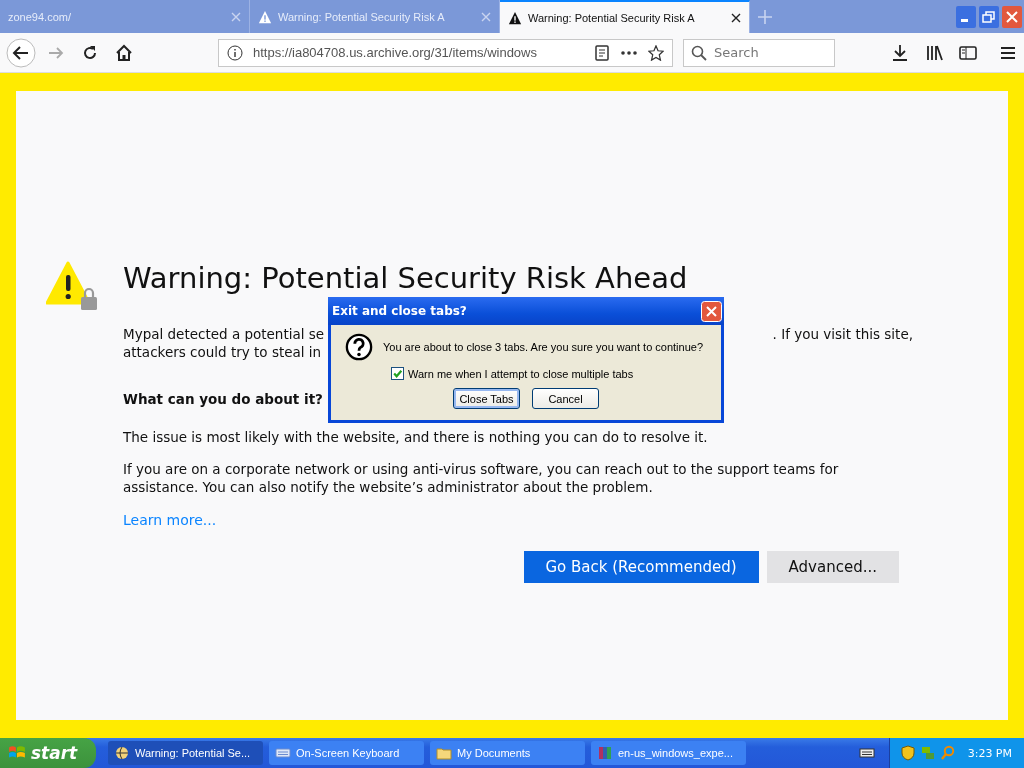 The height and width of the screenshot is (768, 1024). What do you see at coordinates (444, 753) in the screenshot?
I see `folder-icon` at bounding box center [444, 753].